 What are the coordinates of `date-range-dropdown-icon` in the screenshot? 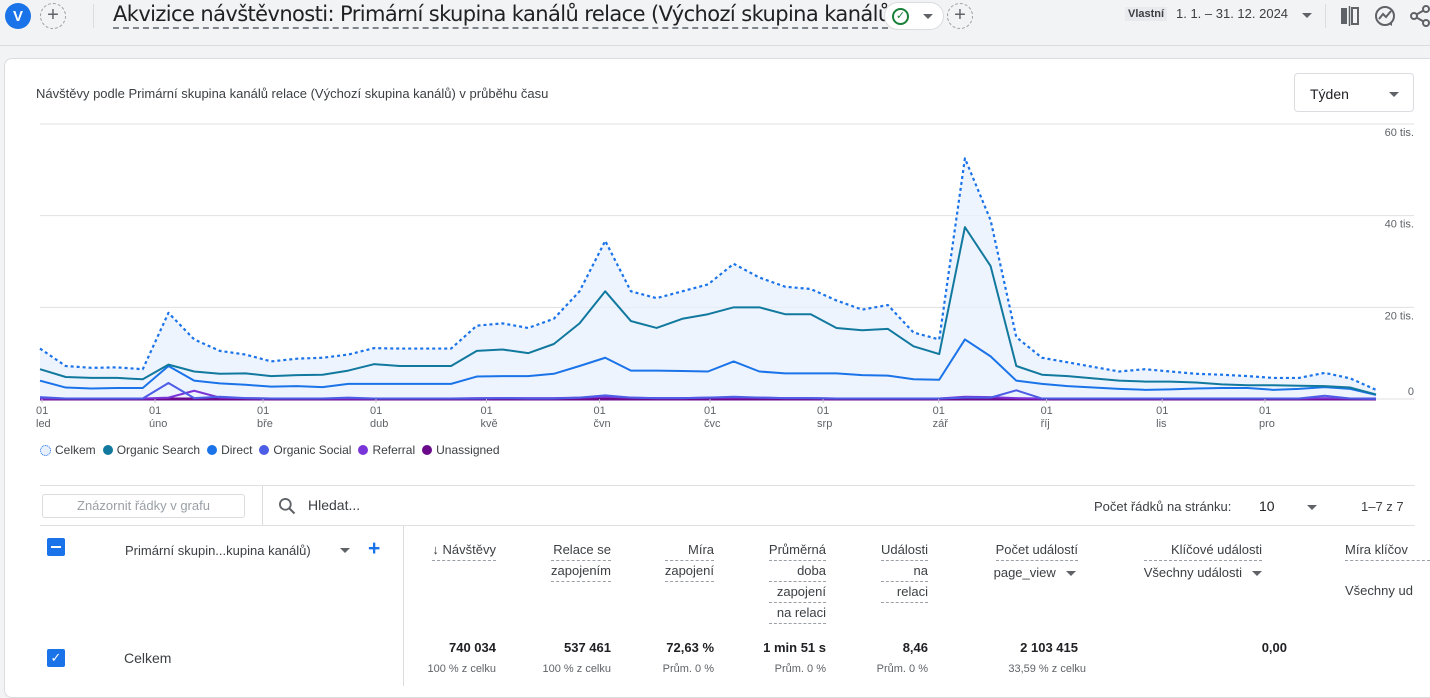 It's located at (1307, 15).